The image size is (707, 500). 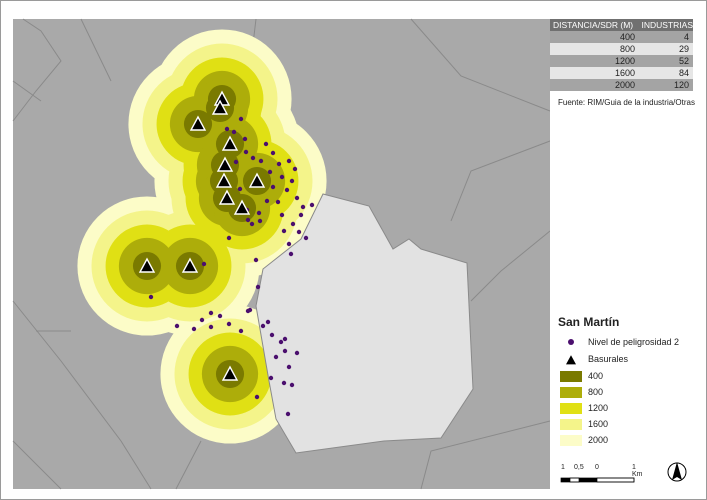 I want to click on table-row: 1600 84, so click(x=621, y=73).